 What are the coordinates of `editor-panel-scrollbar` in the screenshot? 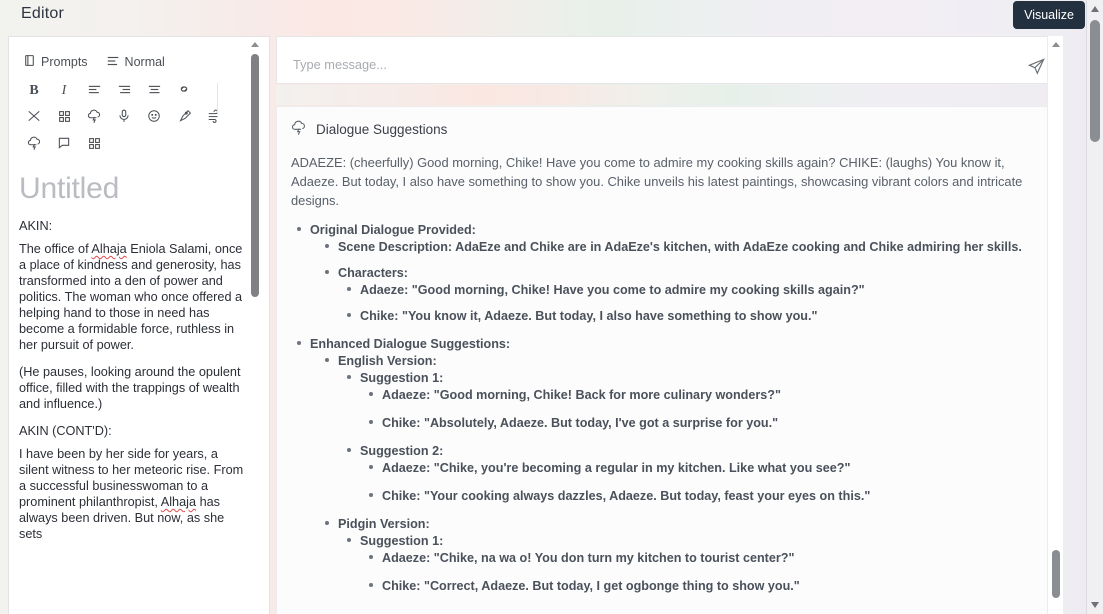 It's located at (255, 325).